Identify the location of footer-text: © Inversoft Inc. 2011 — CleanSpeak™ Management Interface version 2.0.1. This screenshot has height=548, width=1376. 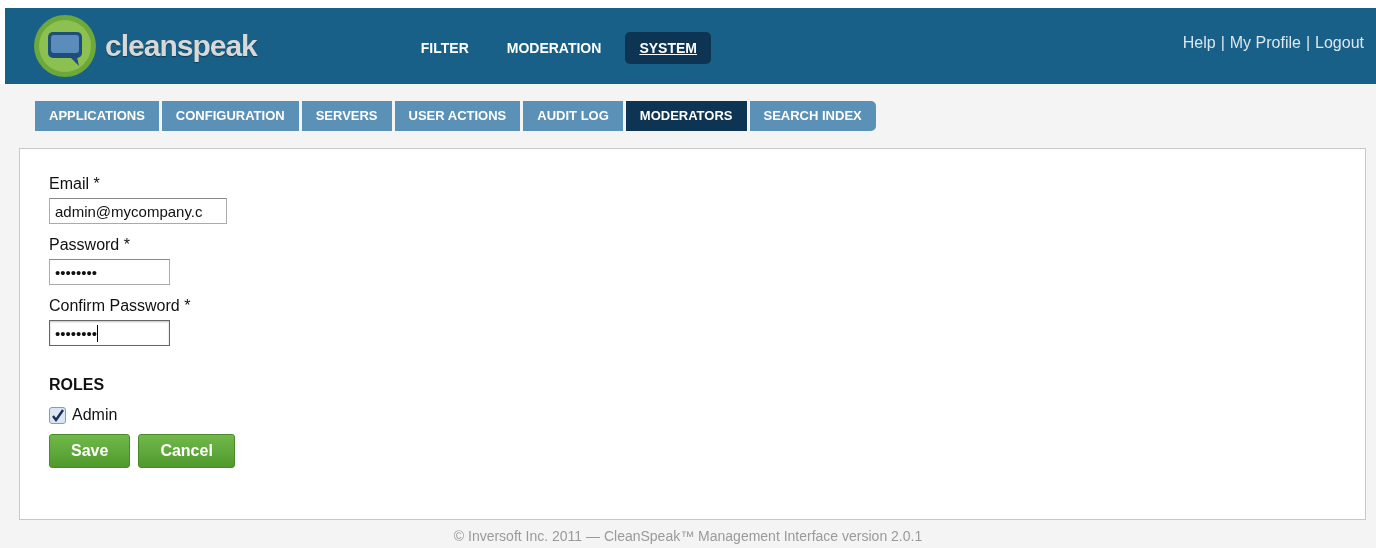
(688, 536).